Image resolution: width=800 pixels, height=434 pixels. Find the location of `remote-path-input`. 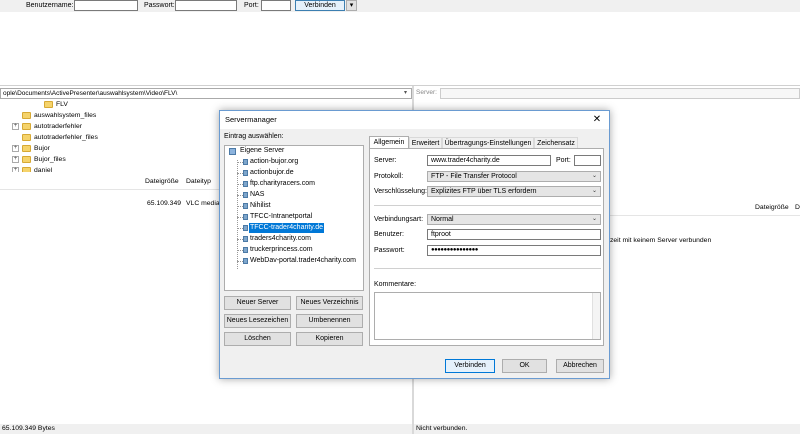

remote-path-input is located at coordinates (620, 93).